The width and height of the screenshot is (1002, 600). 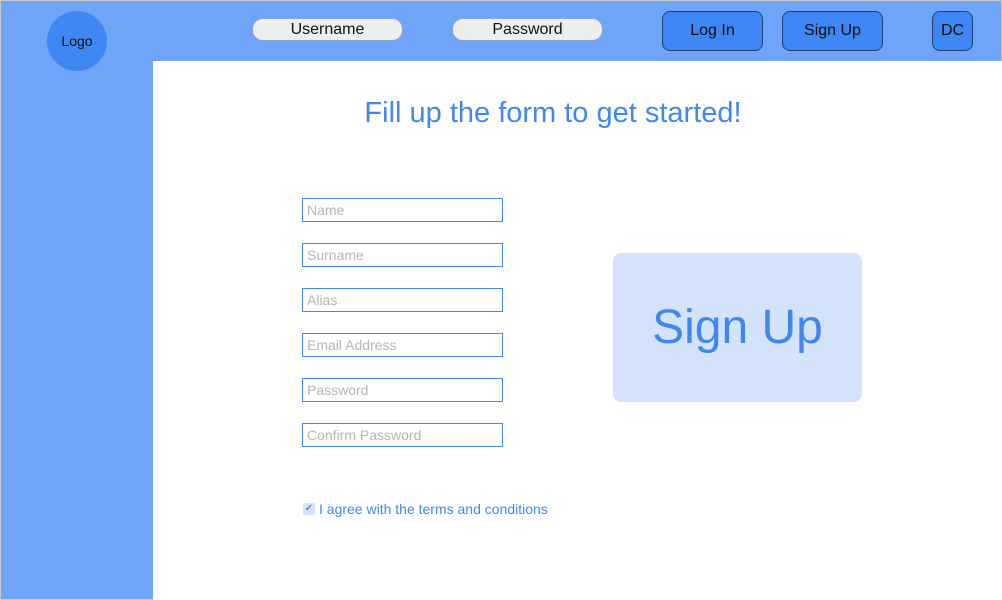 I want to click on terms-row: ✓ I agree with the terms and conditions, so click(x=425, y=509).